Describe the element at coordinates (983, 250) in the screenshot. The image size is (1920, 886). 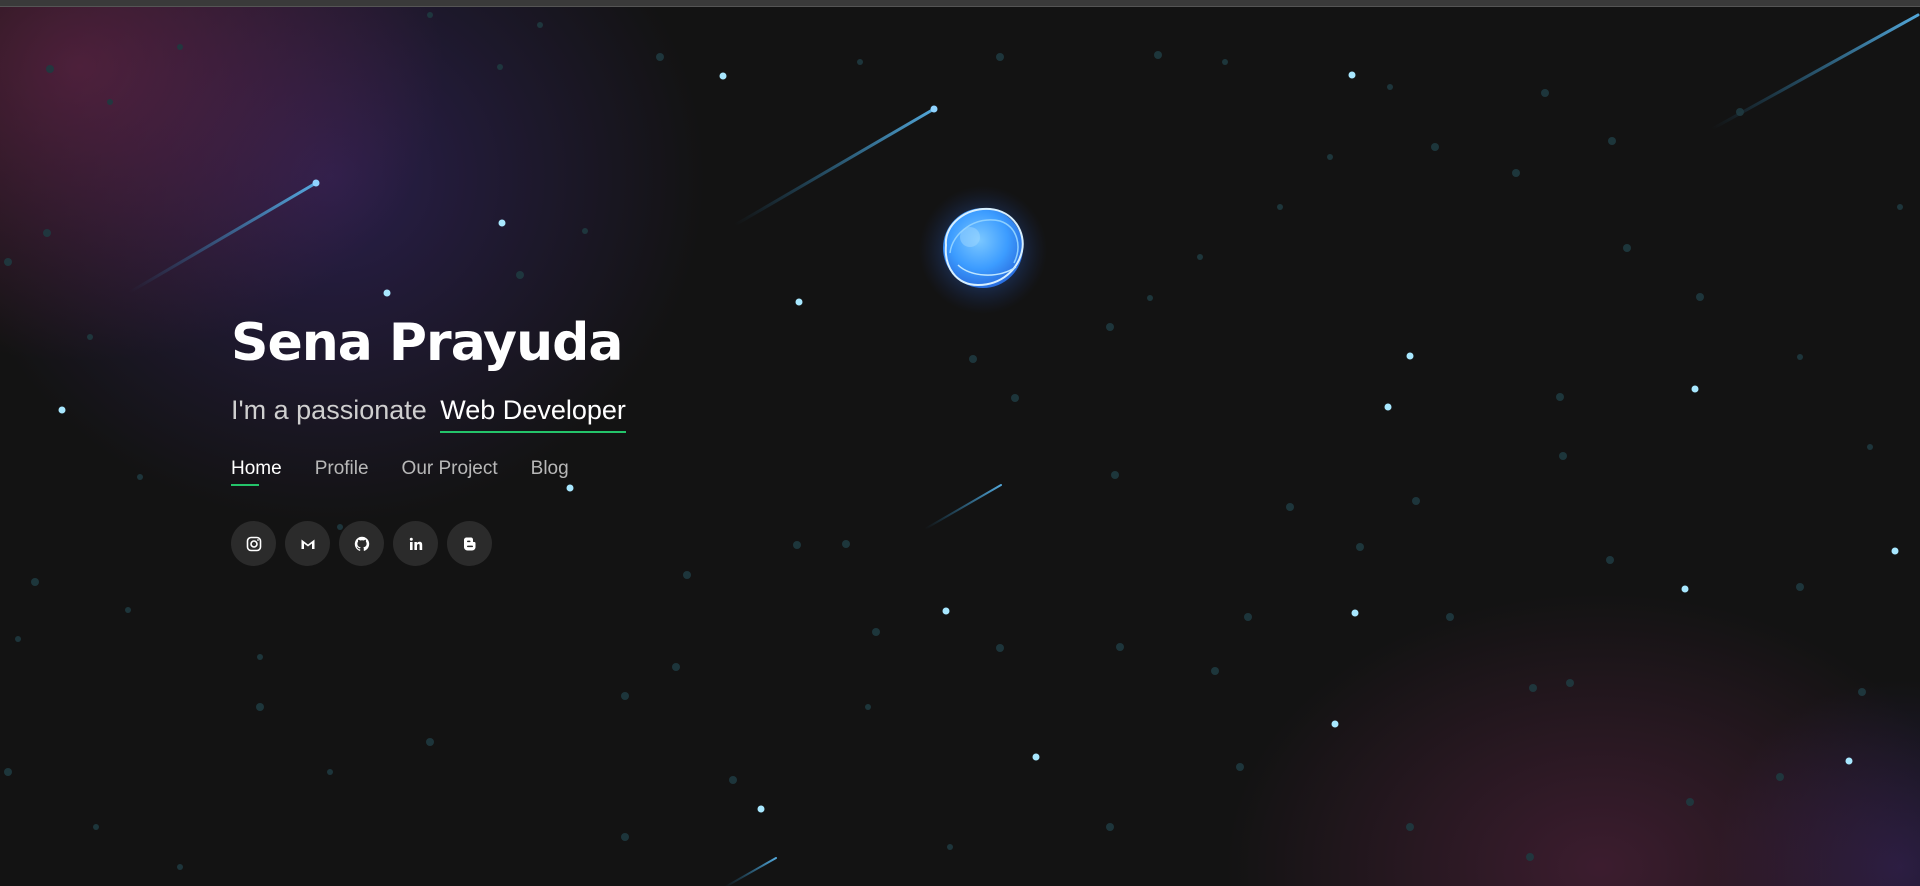
I see `planet-icon` at that location.